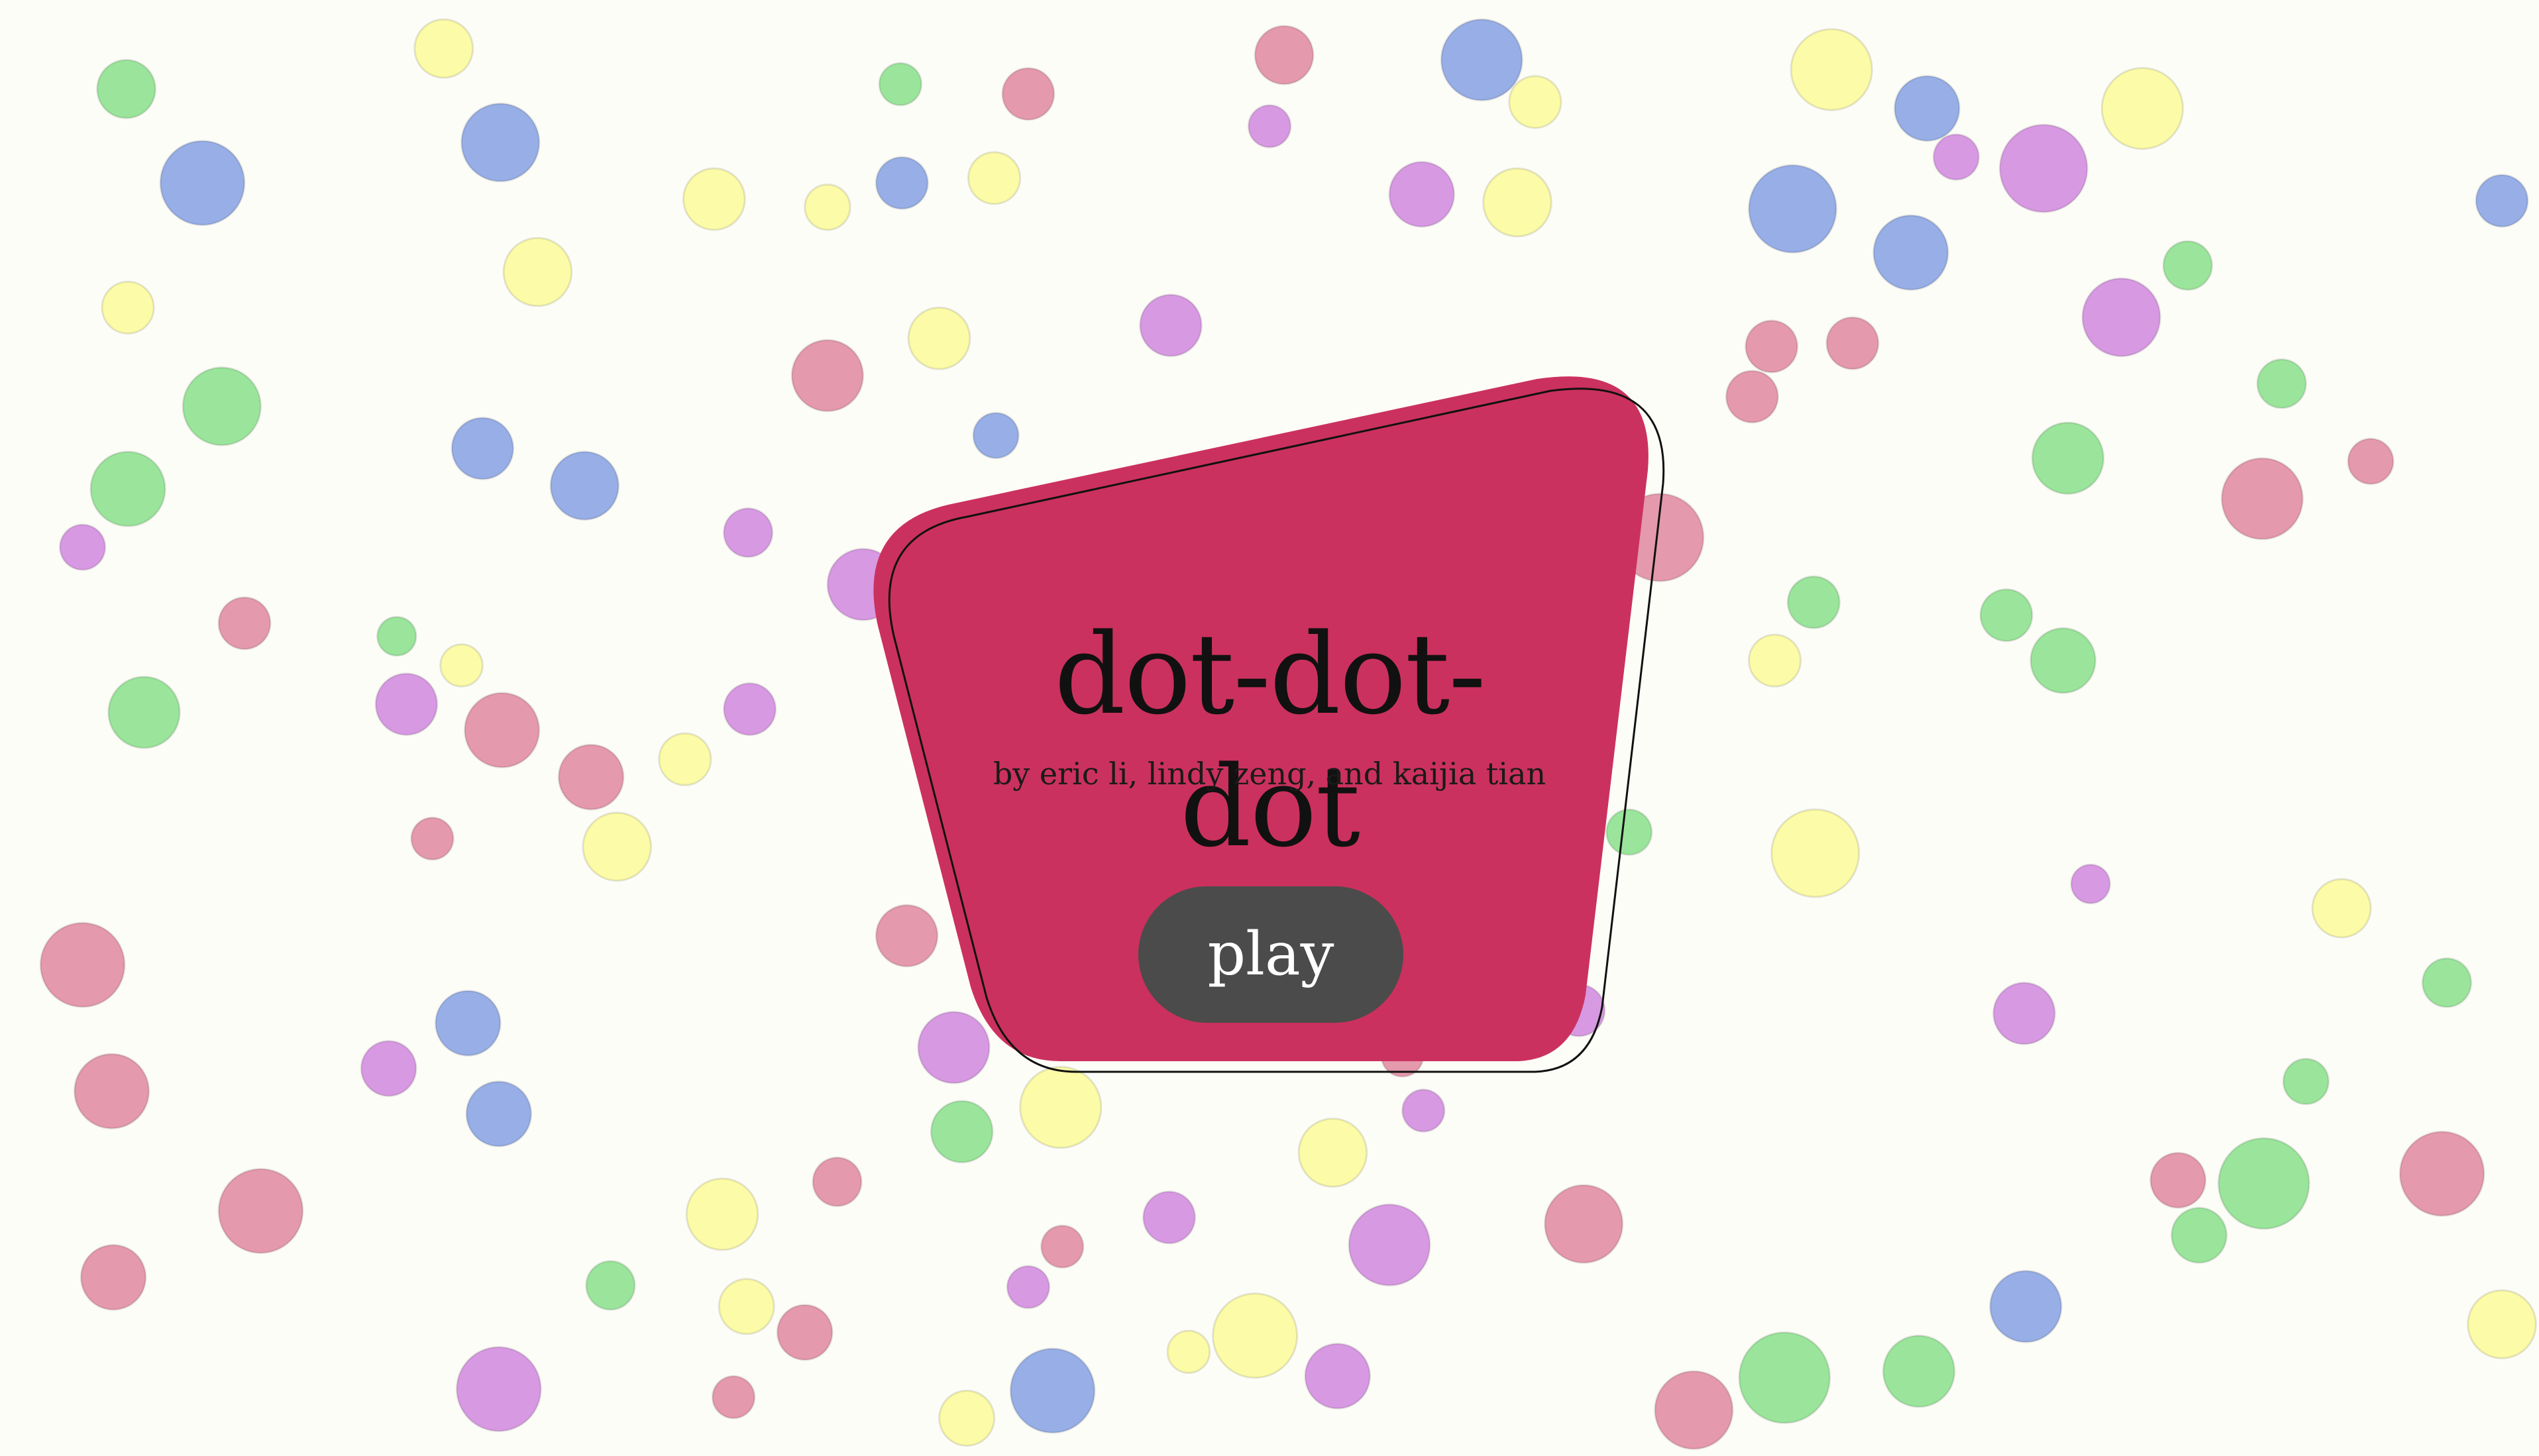  I want to click on play-button: play, so click(1270, 954).